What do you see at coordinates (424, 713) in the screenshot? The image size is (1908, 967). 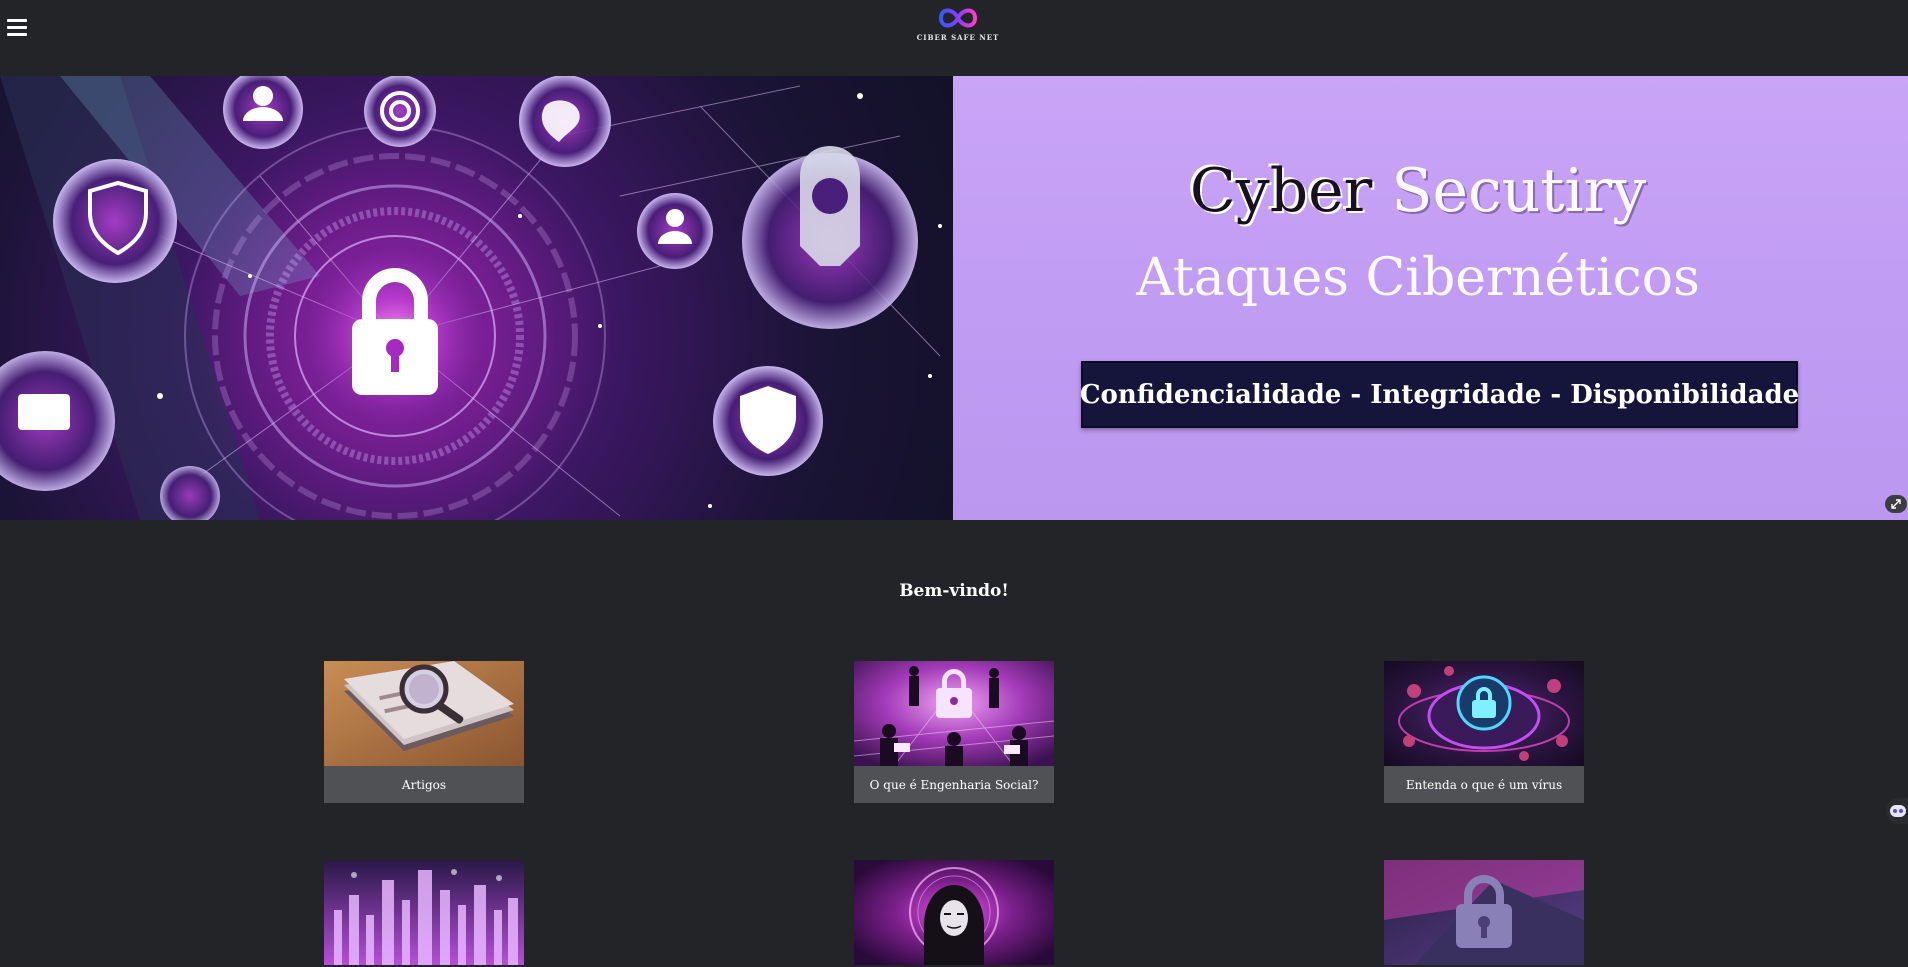 I see `magnifying-glass-image` at bounding box center [424, 713].